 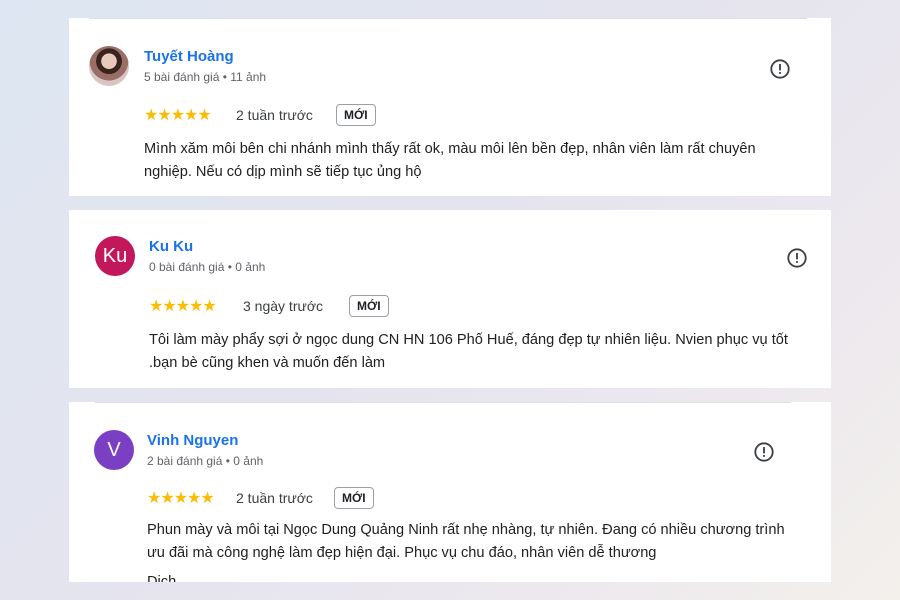 What do you see at coordinates (207, 267) in the screenshot?
I see `reviewer-stats: 0 bài đánh giá • 0 ảnh` at bounding box center [207, 267].